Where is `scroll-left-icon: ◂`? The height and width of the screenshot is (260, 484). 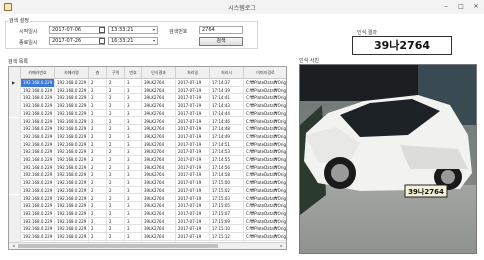 scroll-left-icon: ◂ is located at coordinates (13, 246).